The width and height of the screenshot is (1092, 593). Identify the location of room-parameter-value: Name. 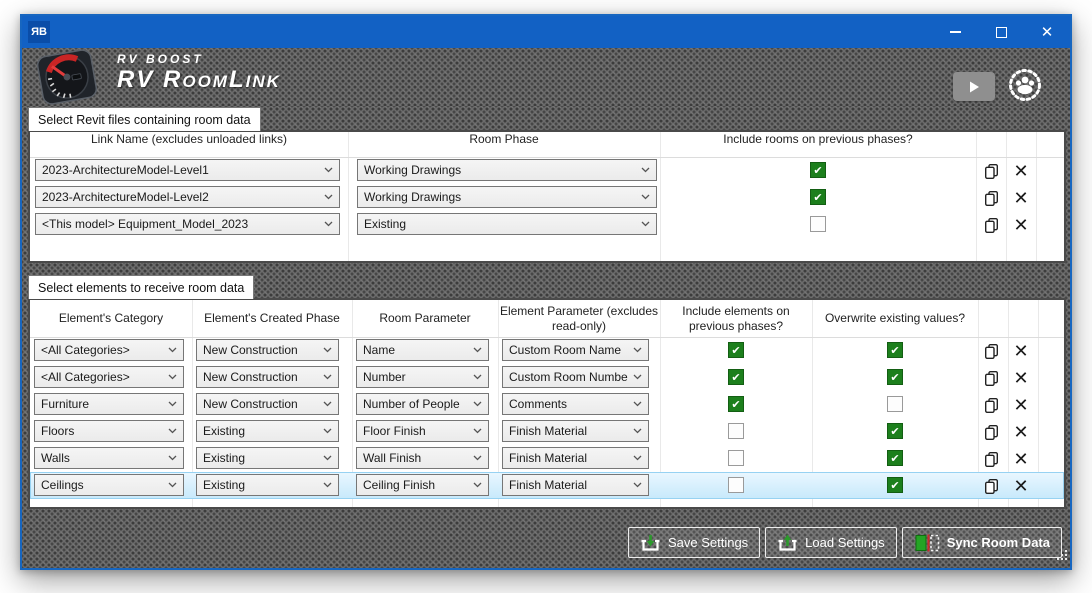
(379, 350).